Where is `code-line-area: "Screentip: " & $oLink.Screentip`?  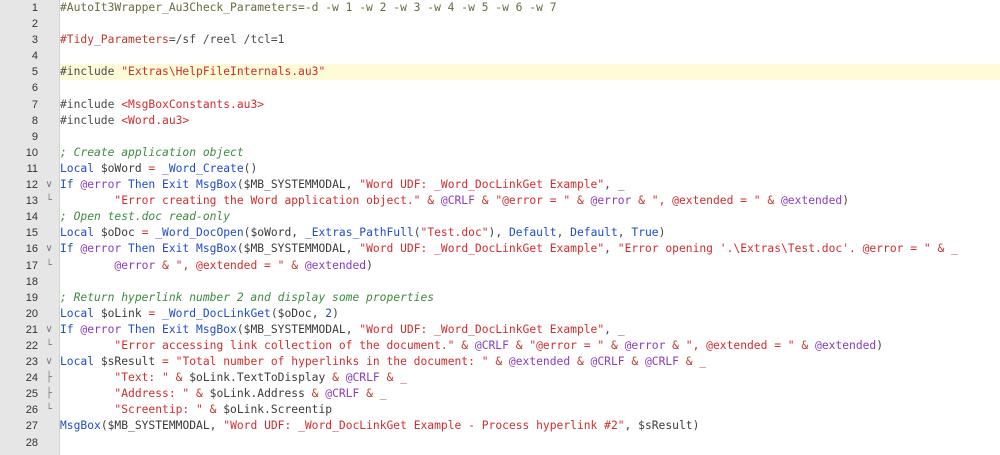 code-line-area: "Screentip: " & $oLink.Screentip is located at coordinates (530, 410).